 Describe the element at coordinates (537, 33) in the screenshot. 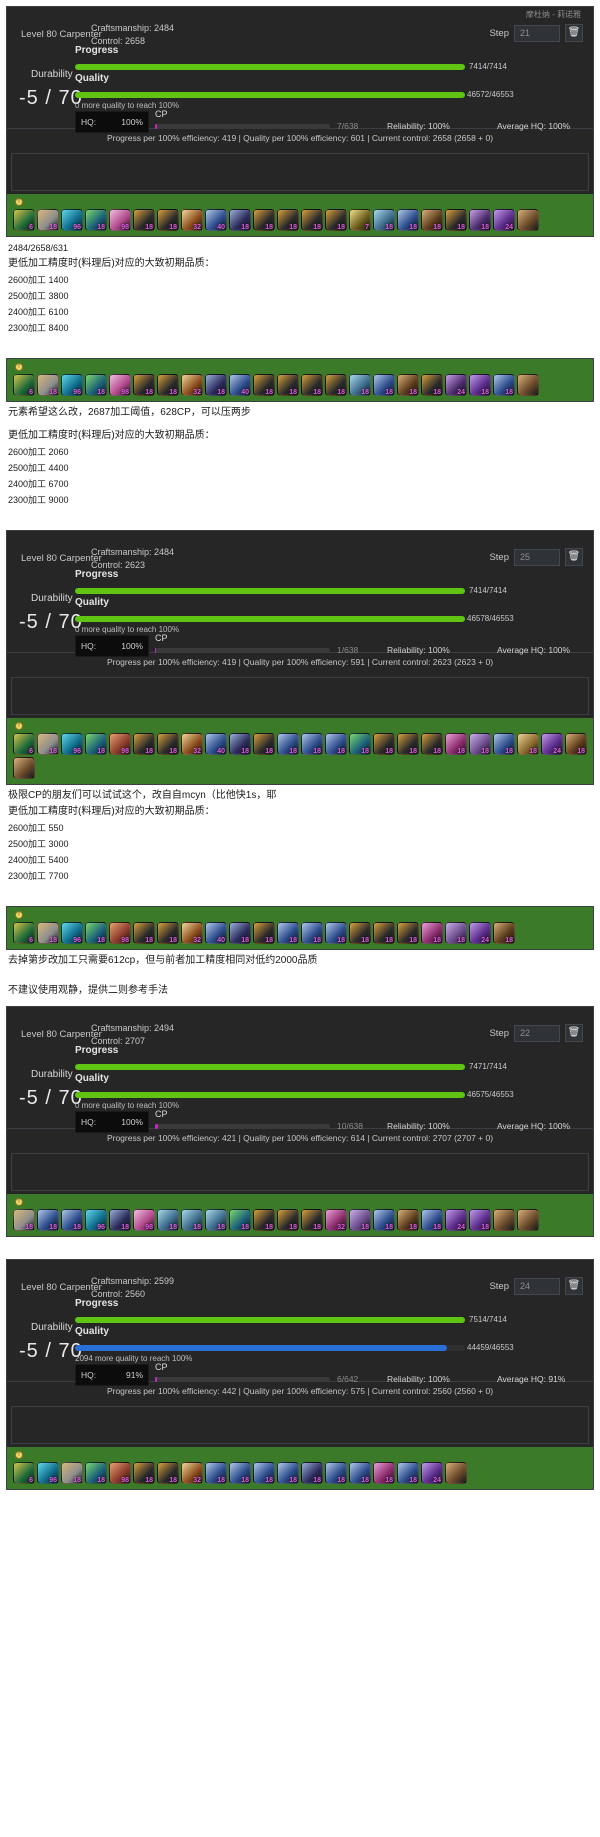

I see `step-input: 21` at that location.